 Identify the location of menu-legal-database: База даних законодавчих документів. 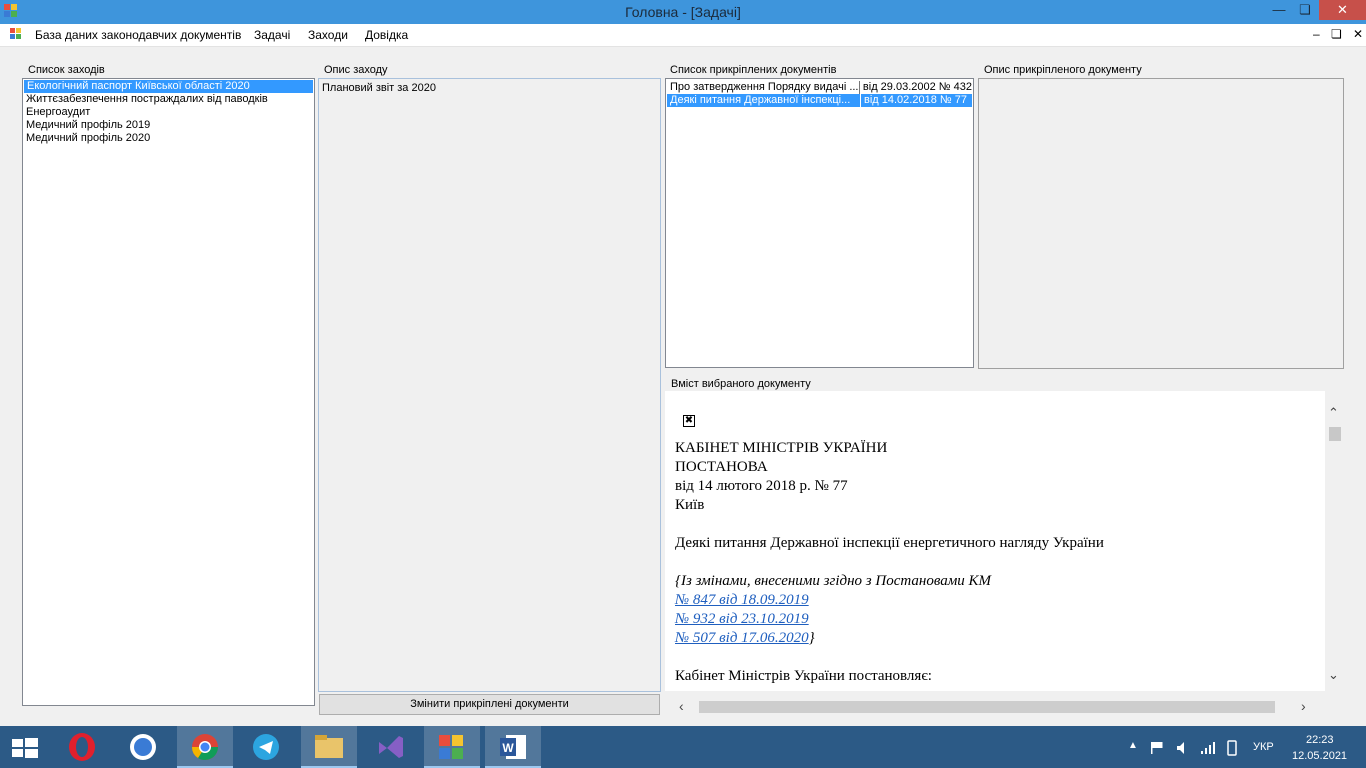
(138, 35).